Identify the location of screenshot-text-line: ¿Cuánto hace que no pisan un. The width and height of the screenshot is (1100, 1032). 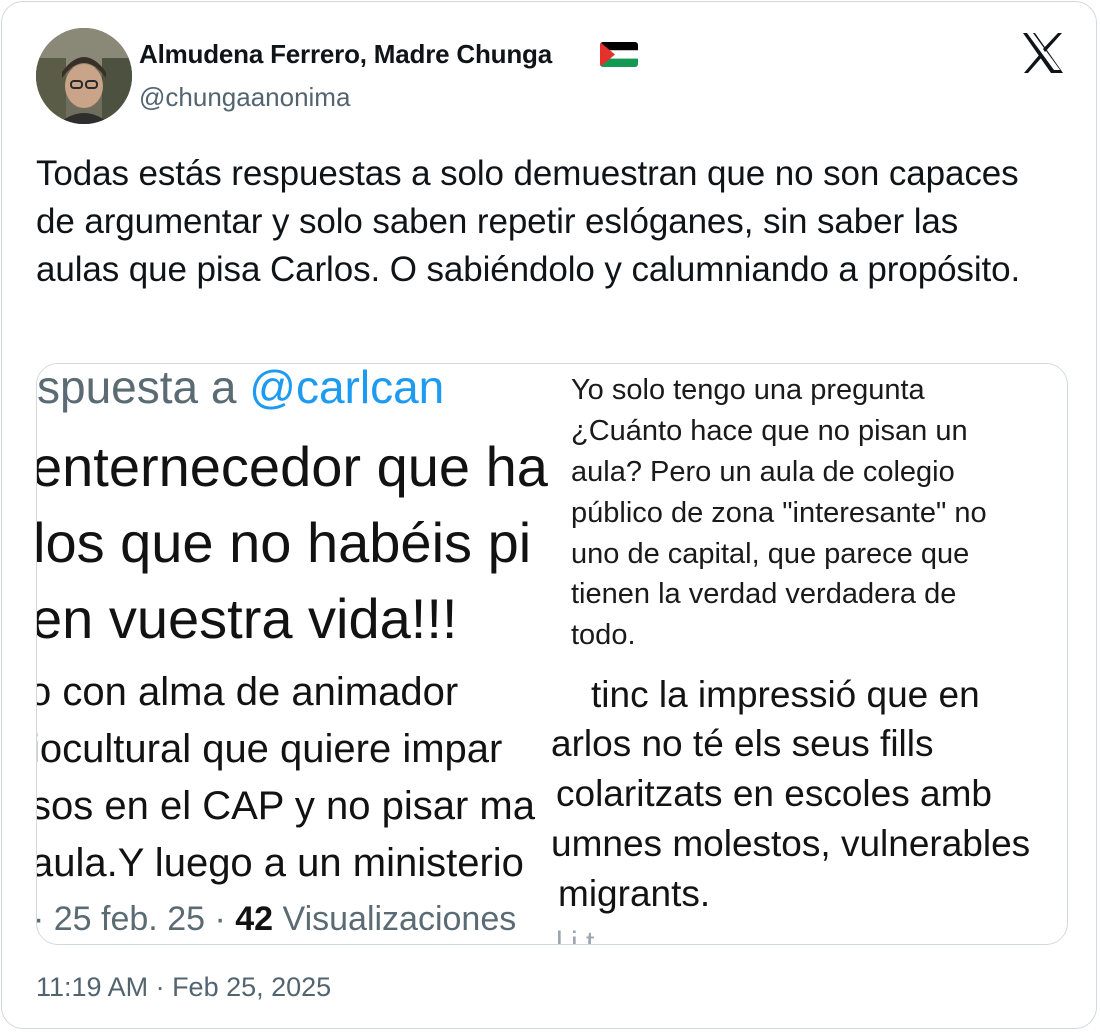
(769, 431).